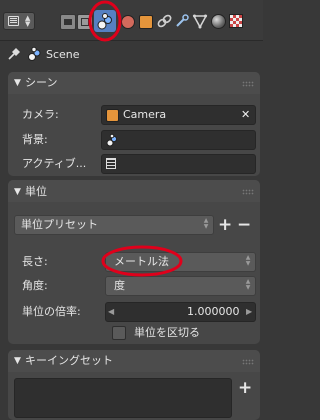 The width and height of the screenshot is (320, 420). Describe the element at coordinates (111, 163) in the screenshot. I see `movie-clip-icon` at that location.